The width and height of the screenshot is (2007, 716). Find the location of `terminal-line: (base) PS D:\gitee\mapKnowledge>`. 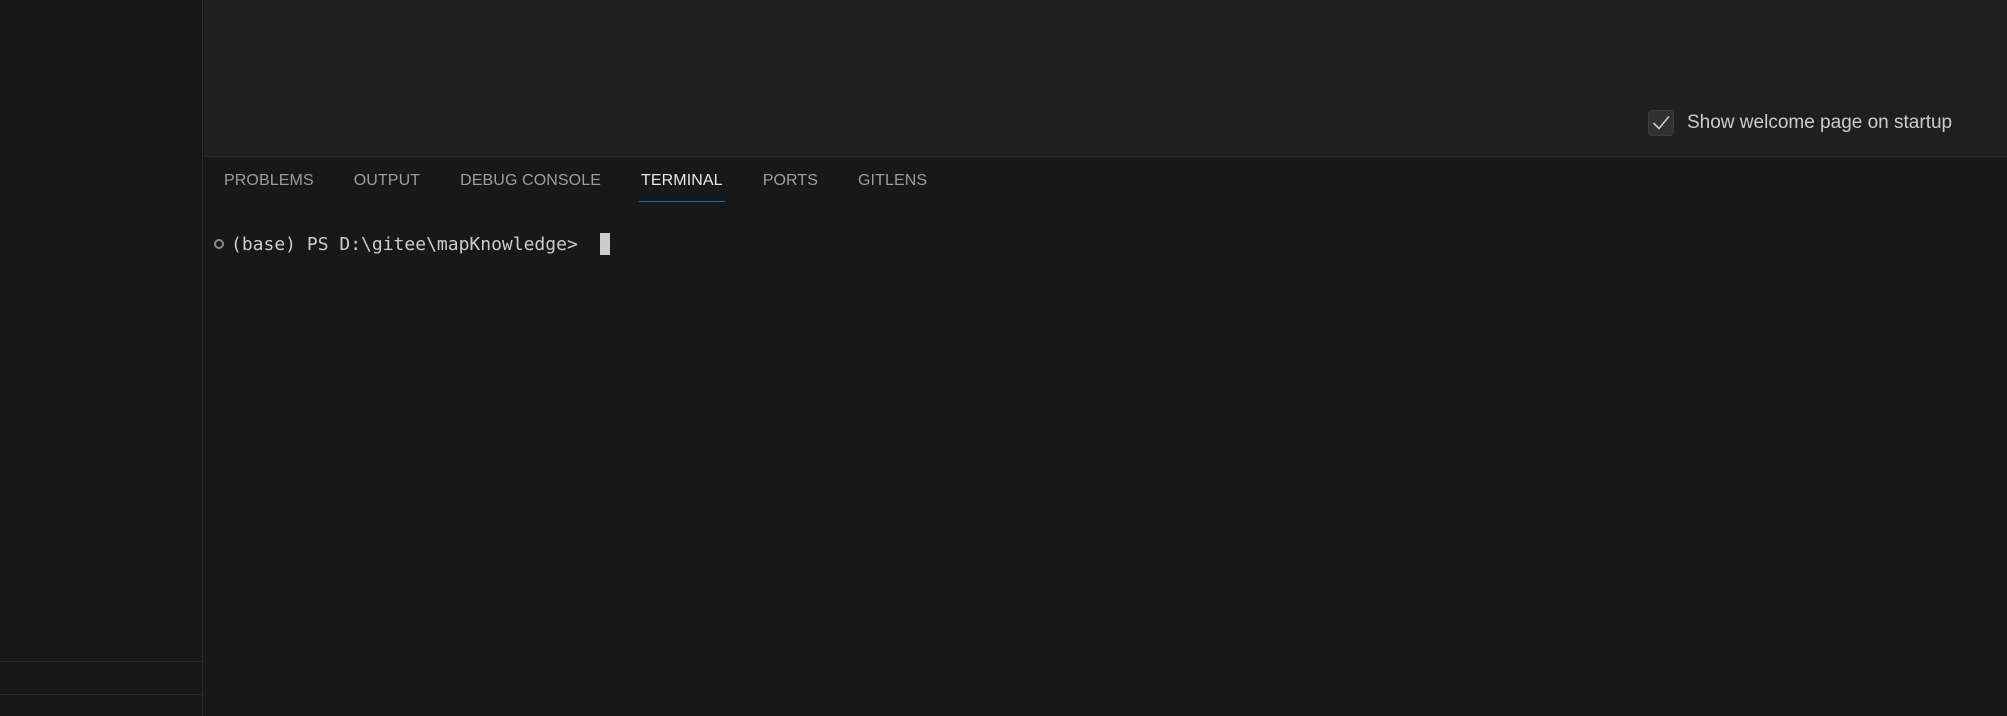

terminal-line: (base) PS D:\gitee\mapKnowledge> is located at coordinates (412, 244).